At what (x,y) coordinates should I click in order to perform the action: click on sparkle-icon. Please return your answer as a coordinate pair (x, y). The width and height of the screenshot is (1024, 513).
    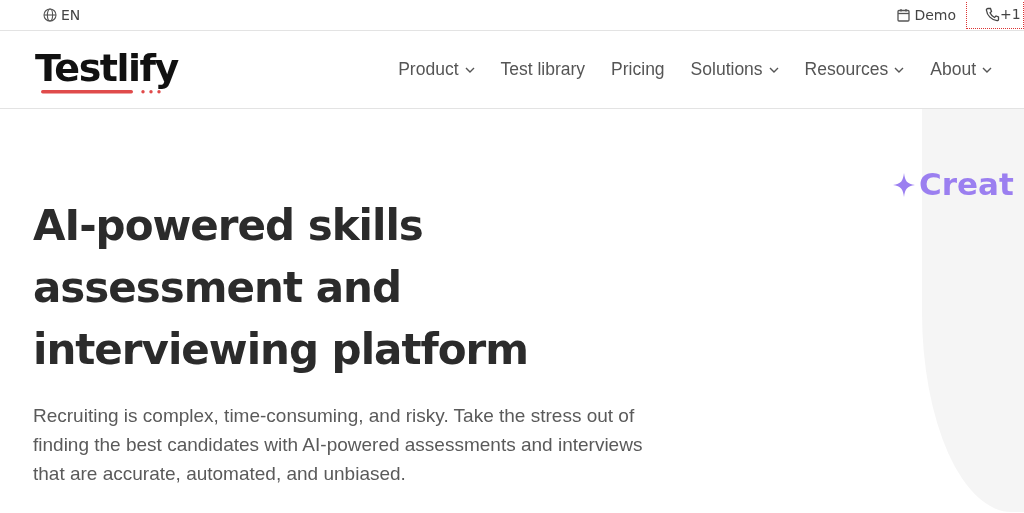
    Looking at the image, I should click on (904, 184).